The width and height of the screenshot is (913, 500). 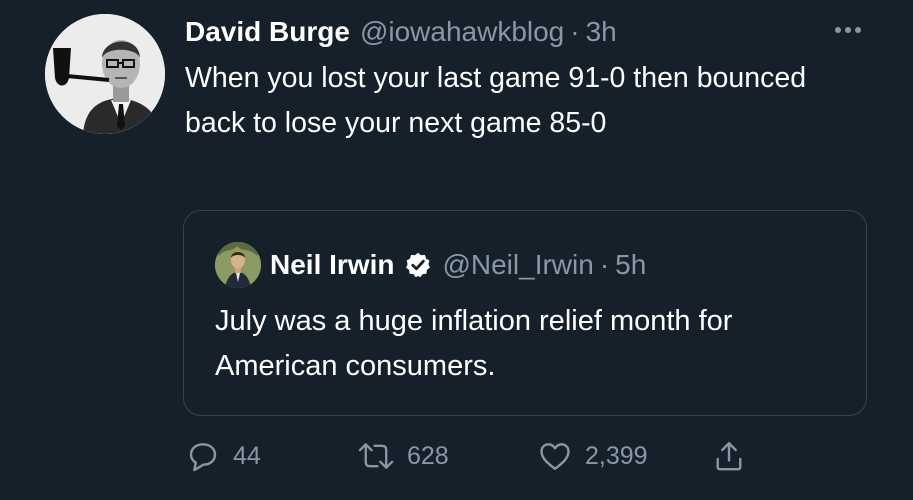 I want to click on reply-icon, so click(x=203, y=457).